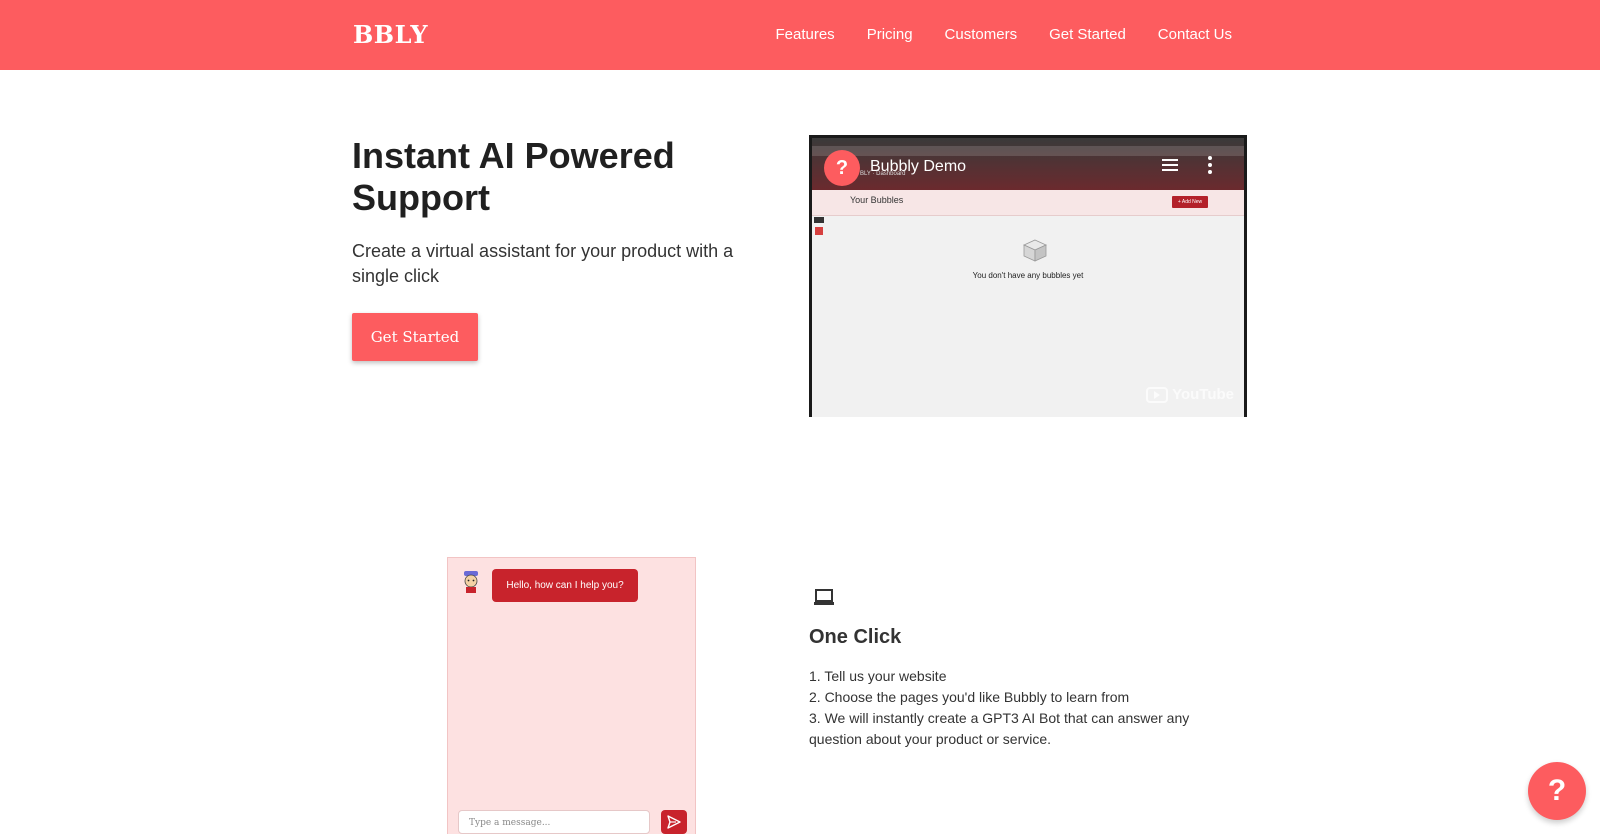  I want to click on feature-step: 1. Tell us your website, so click(878, 676).